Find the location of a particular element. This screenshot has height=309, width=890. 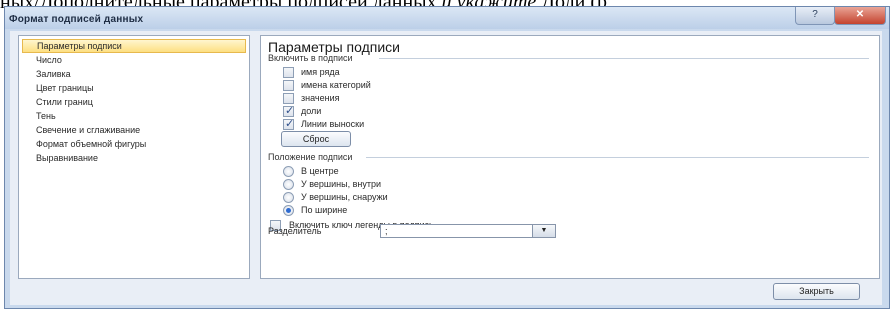

sidebar-item-label: Заливка is located at coordinates (53, 74).